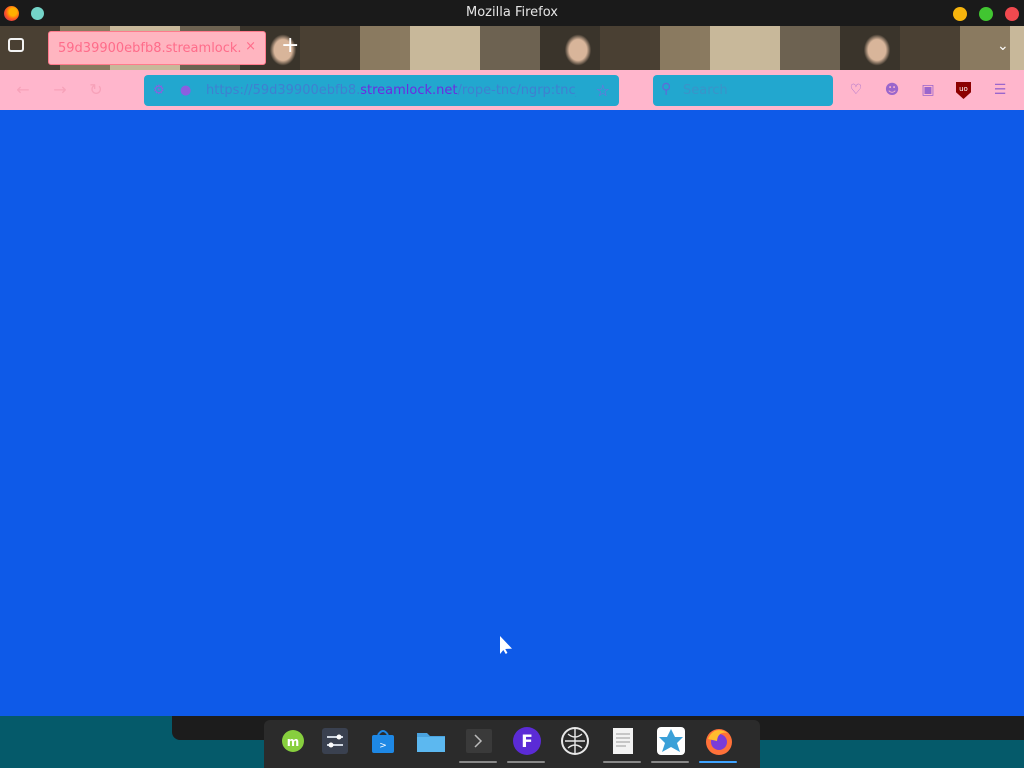 The width and height of the screenshot is (1024, 768). I want to click on minimize-button, so click(960, 14).